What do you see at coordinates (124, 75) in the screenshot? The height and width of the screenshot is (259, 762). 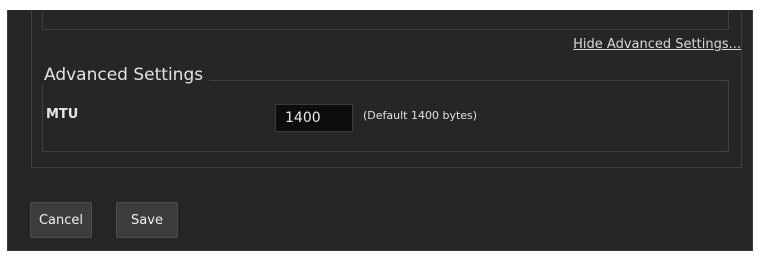 I see `advanced-settings-legend: Advanced Settings` at bounding box center [124, 75].